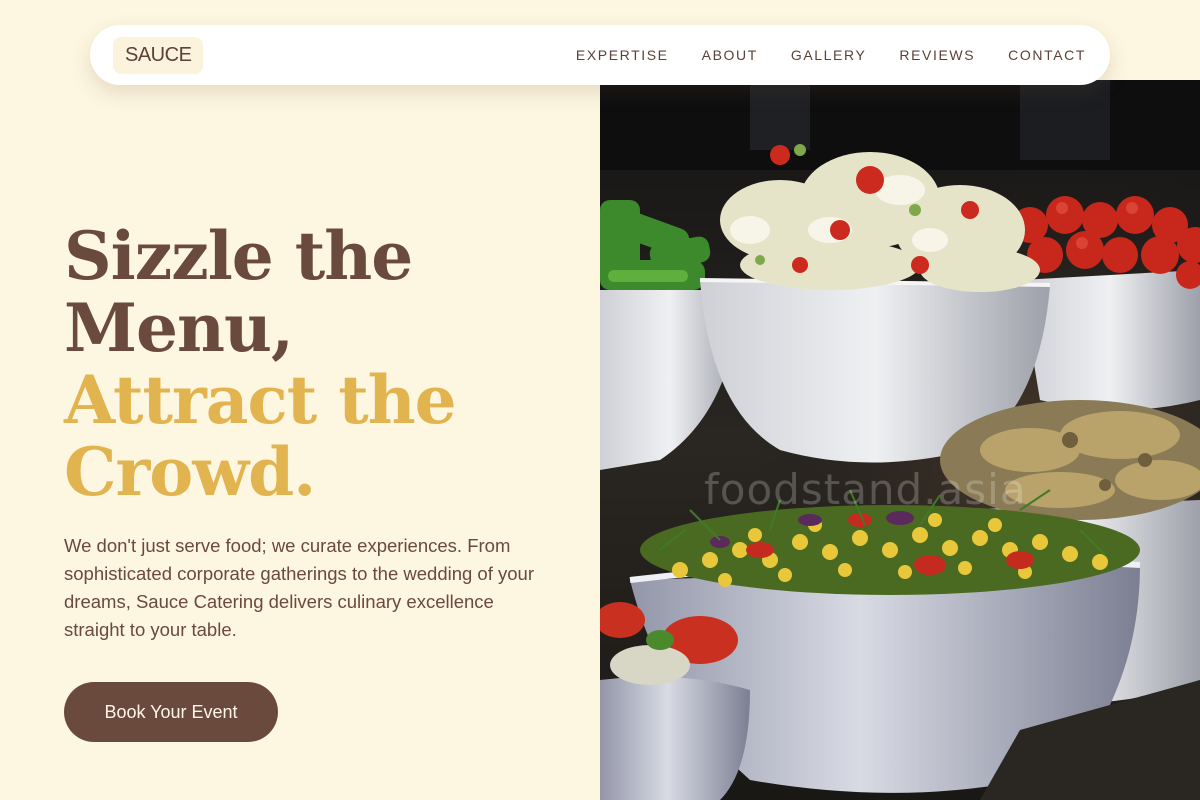 This screenshot has width=1200, height=800. Describe the element at coordinates (865, 489) in the screenshot. I see `image-watermark: foodstand.asia` at that location.